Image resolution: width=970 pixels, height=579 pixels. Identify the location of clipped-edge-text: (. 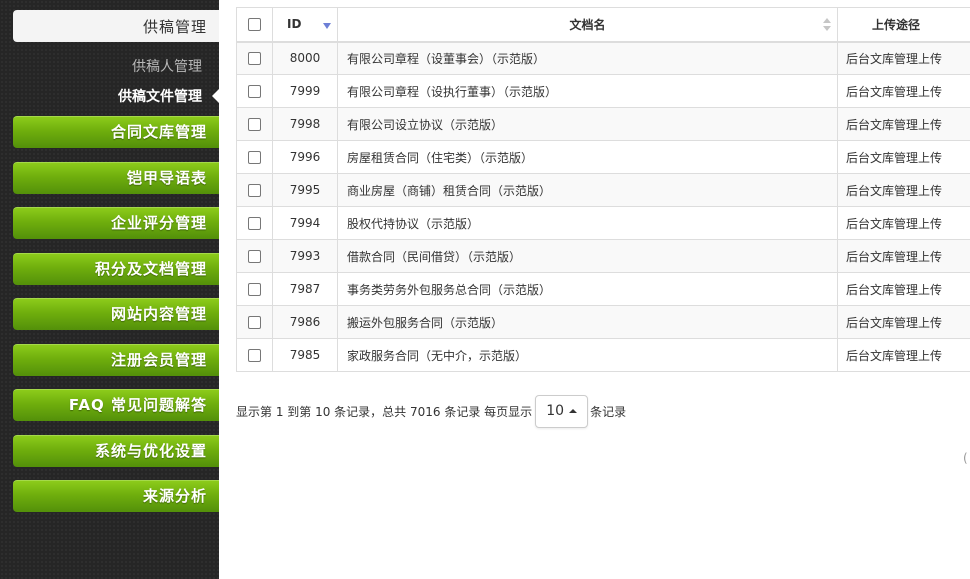
(965, 458).